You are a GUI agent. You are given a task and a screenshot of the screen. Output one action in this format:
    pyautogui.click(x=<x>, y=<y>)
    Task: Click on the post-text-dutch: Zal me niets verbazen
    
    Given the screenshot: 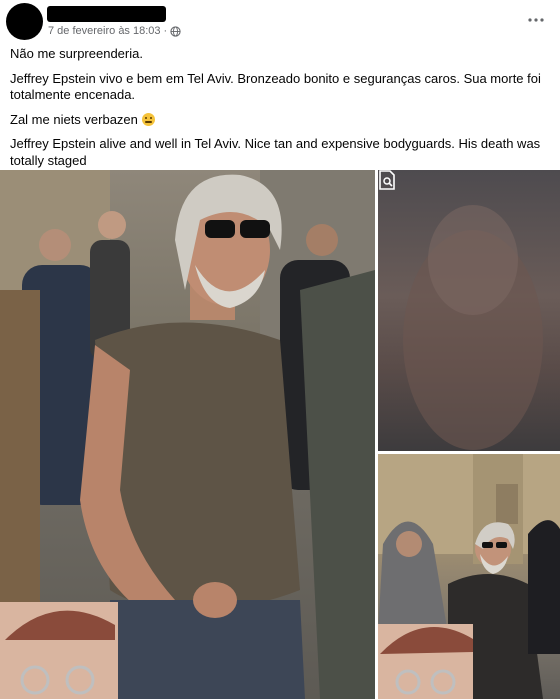 What is the action you would take?
    pyautogui.click(x=74, y=119)
    